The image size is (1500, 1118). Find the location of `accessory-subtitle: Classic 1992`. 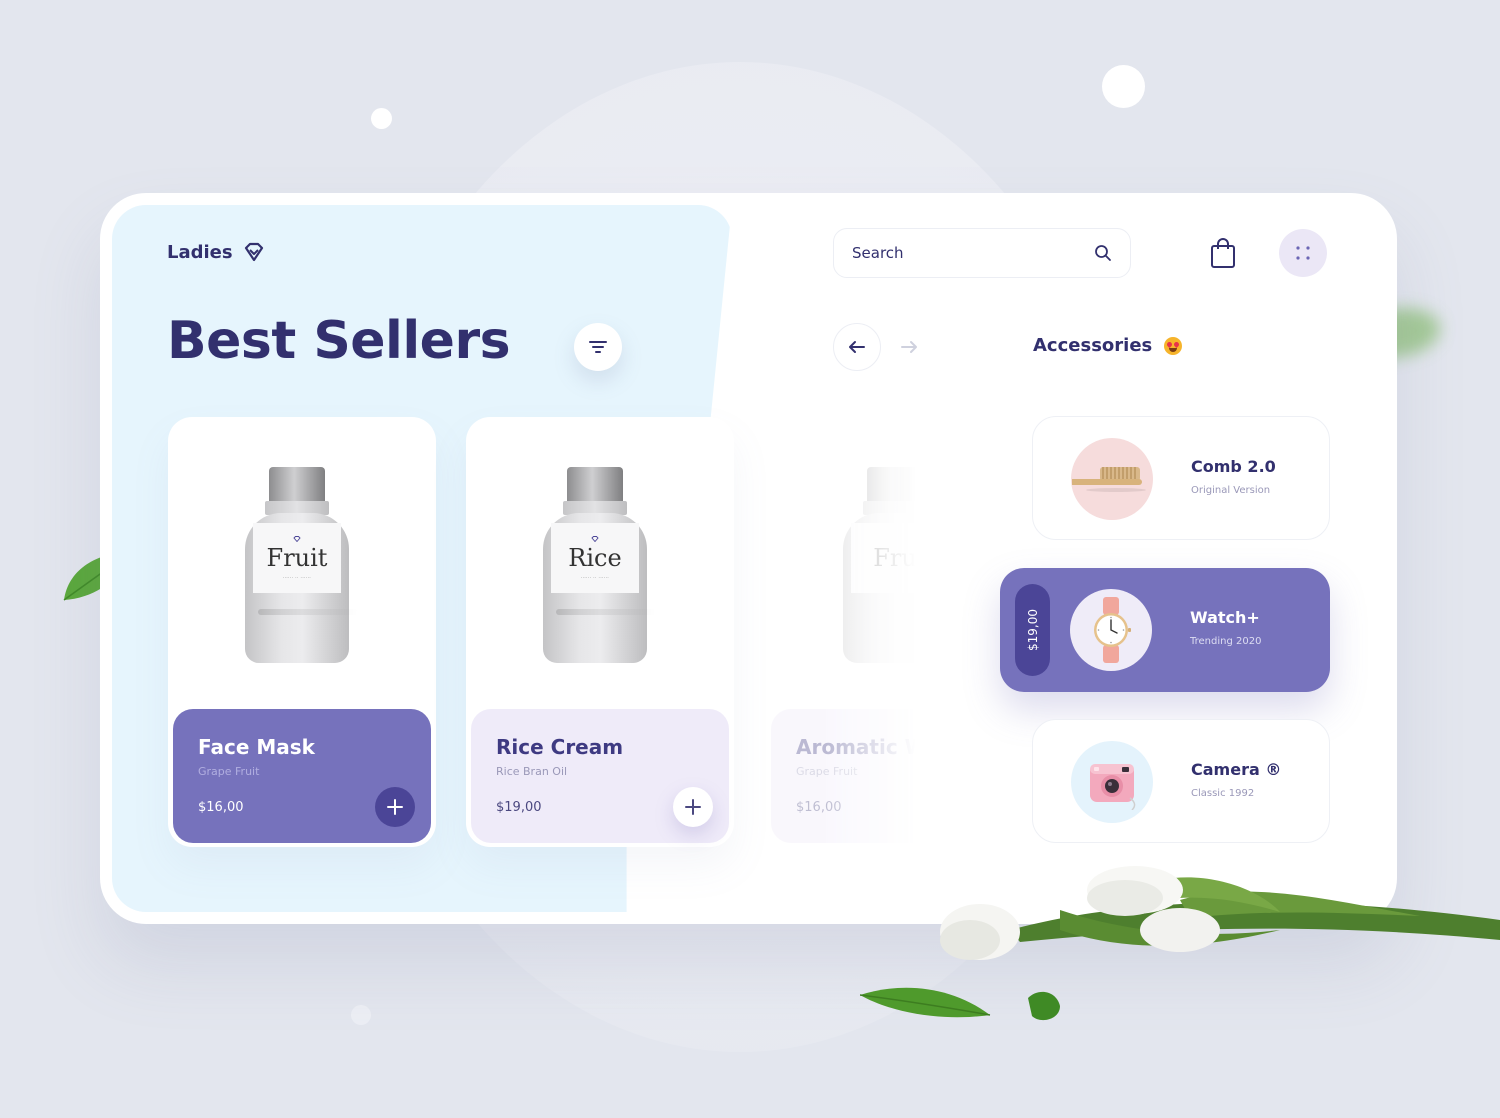

accessory-subtitle: Classic 1992 is located at coordinates (1223, 793).